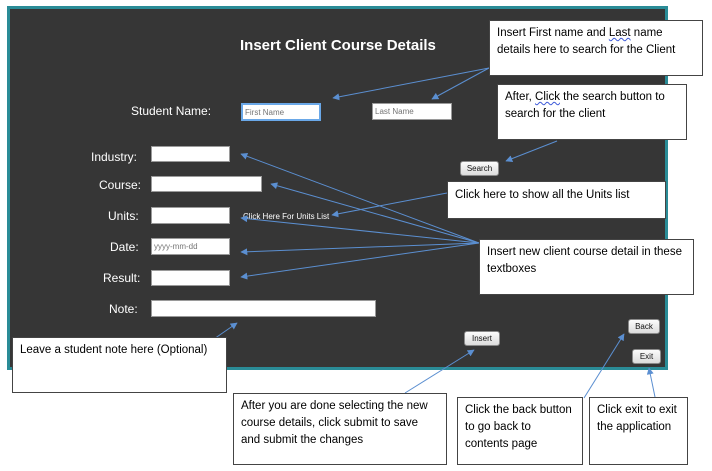 This screenshot has height=471, width=712. I want to click on search-annotation-text: After,, so click(520, 97).